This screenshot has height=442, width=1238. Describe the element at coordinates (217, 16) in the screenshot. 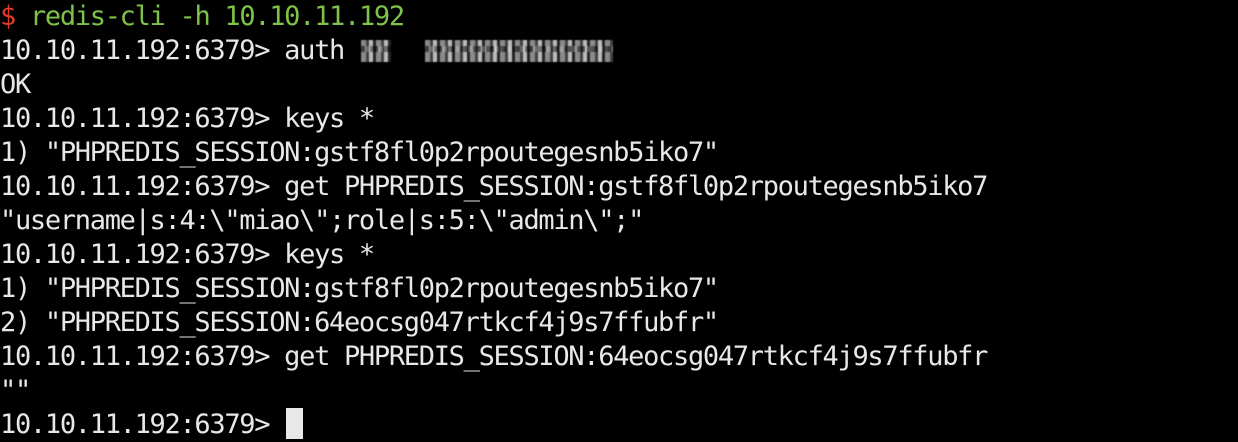

I see `redis-cli-command: redis-cli -h 10.10.11.192` at that location.